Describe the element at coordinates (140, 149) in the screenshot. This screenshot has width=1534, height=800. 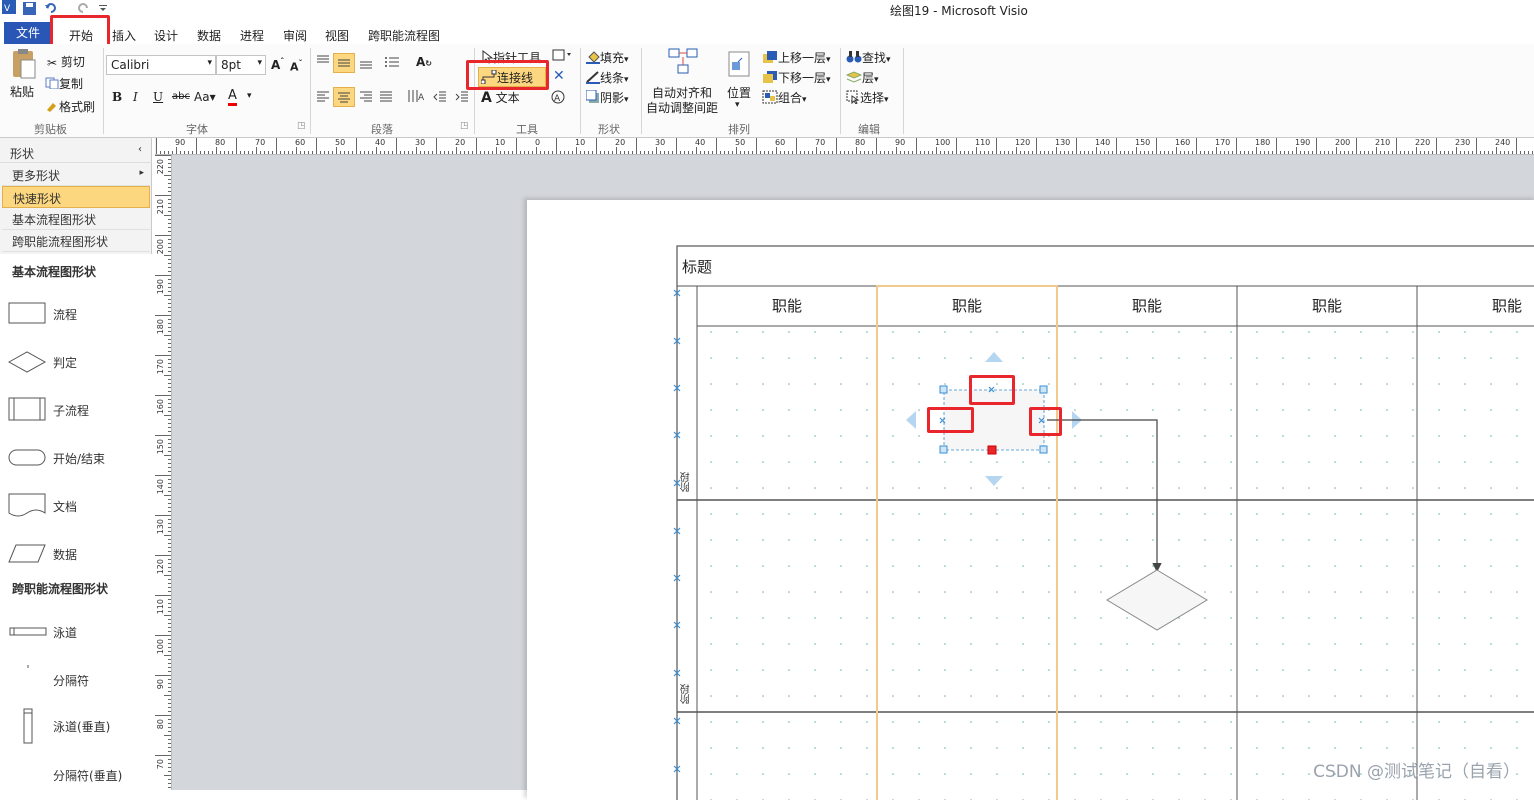
I see `collapse-panel-icon: ‹` at that location.